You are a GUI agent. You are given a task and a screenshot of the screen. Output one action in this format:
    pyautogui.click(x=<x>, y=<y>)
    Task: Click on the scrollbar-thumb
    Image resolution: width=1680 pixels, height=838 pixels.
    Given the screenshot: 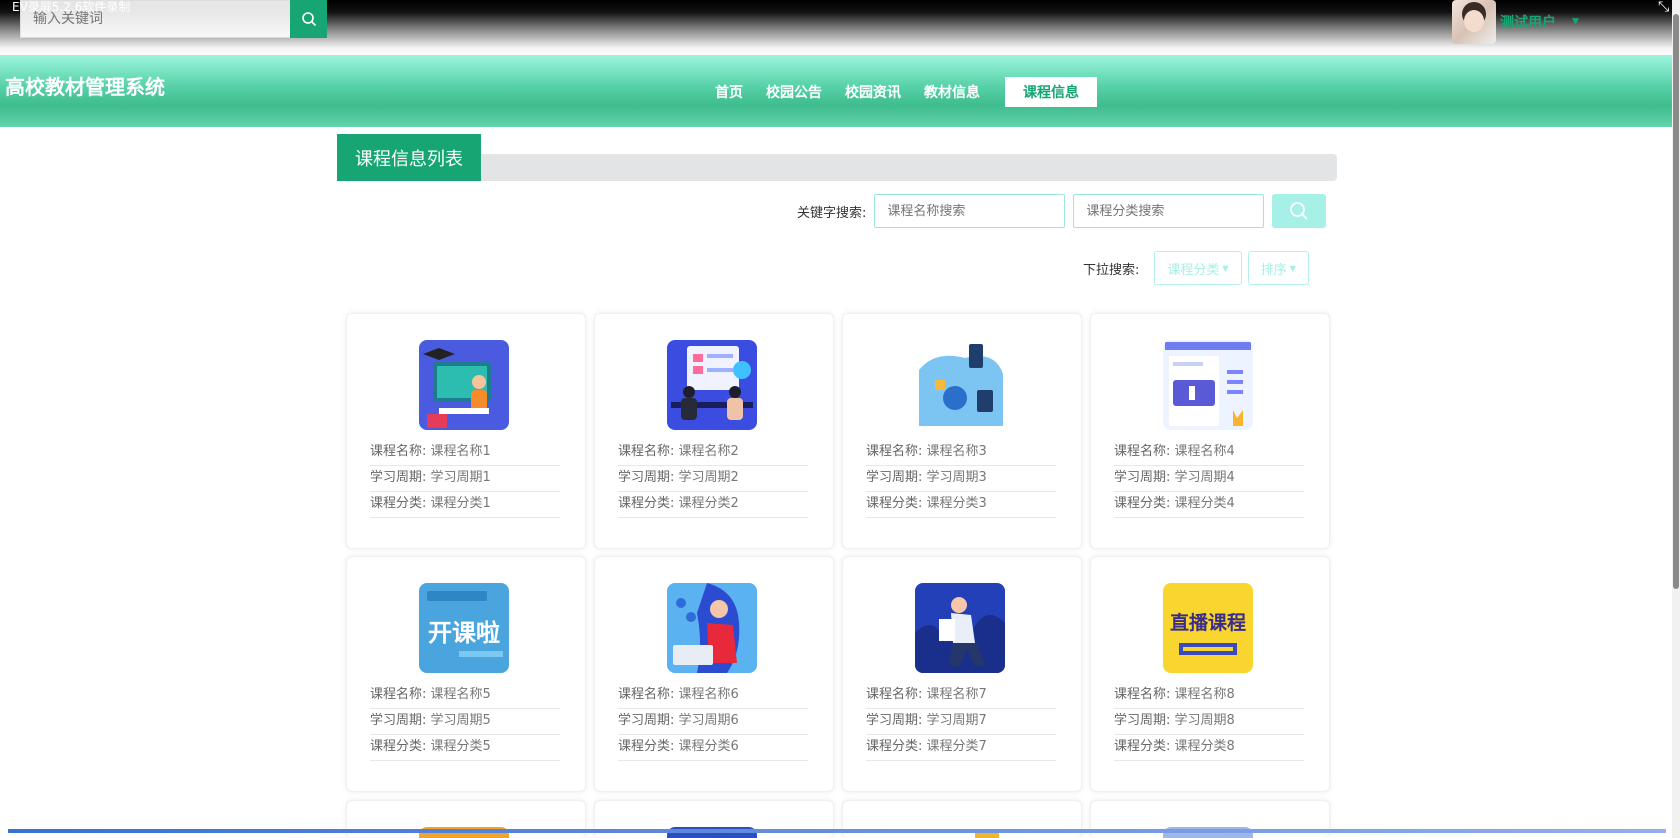 What is the action you would take?
    pyautogui.click(x=1676, y=301)
    